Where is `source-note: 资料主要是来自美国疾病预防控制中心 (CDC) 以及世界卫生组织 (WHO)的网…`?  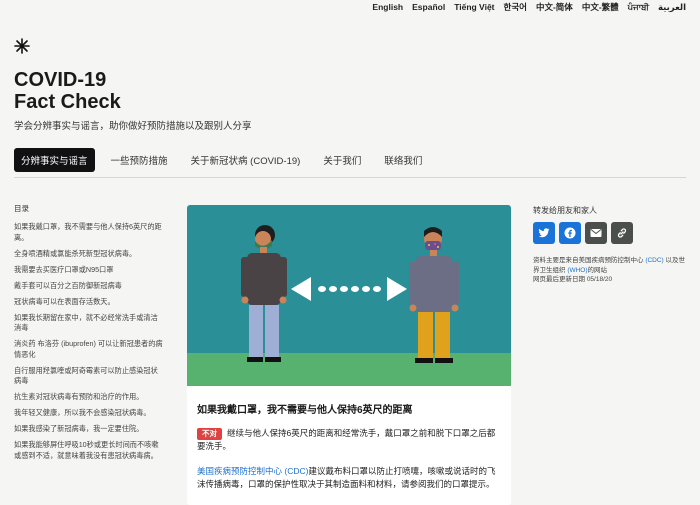
source-note: 资料主要是来自美国疾病预防控制中心 (CDC) 以及世界卫生组织 (WHO)的网… is located at coordinates (610, 270).